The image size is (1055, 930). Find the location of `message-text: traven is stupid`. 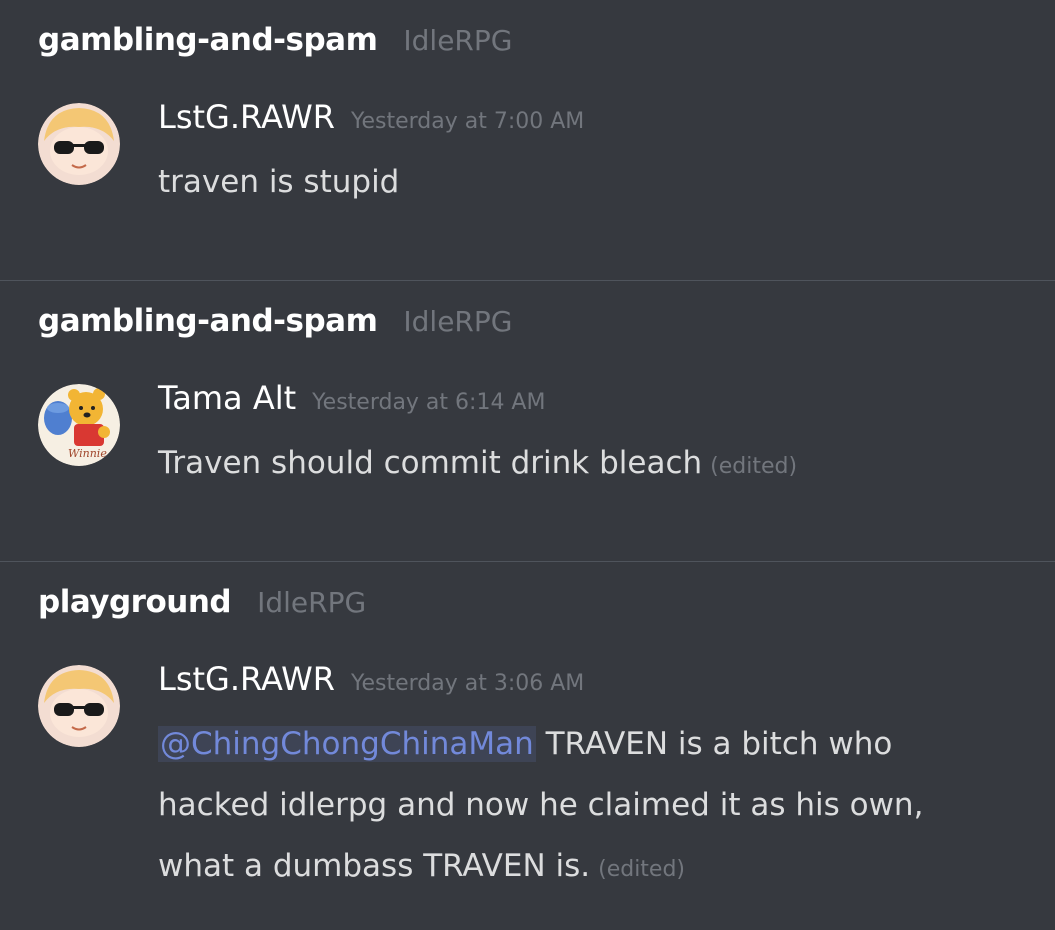

message-text: traven is stupid is located at coordinates (279, 182).